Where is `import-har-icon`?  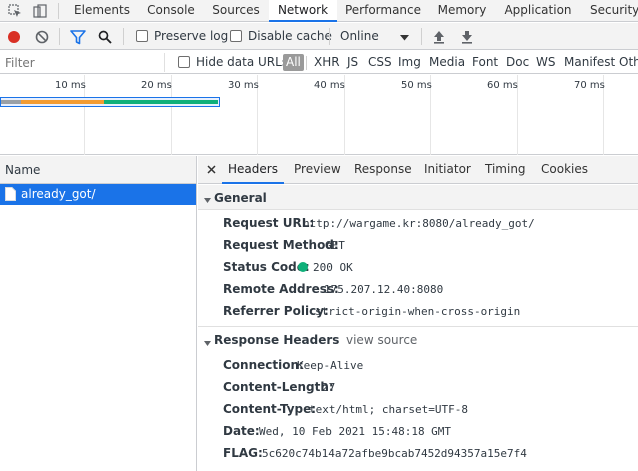
import-har-icon is located at coordinates (439, 37).